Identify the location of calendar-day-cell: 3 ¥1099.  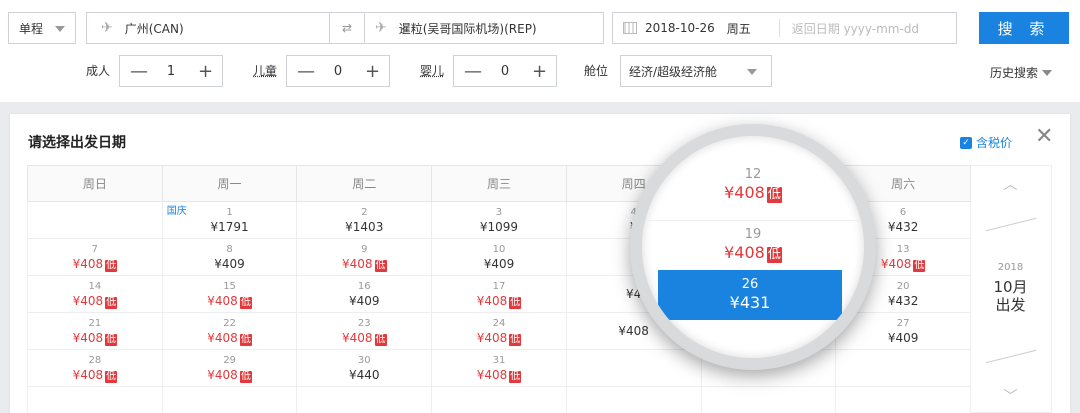
(499, 220).